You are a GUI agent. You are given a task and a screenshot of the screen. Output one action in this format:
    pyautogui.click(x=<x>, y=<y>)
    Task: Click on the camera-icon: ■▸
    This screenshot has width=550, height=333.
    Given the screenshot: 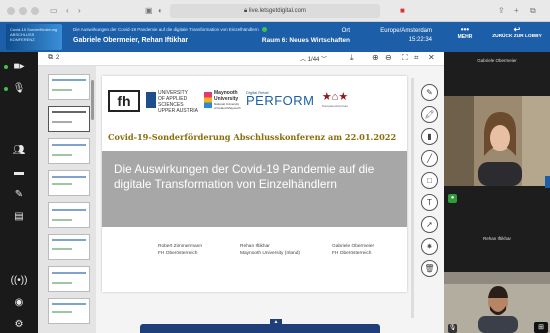 What is the action you would take?
    pyautogui.click(x=17, y=67)
    